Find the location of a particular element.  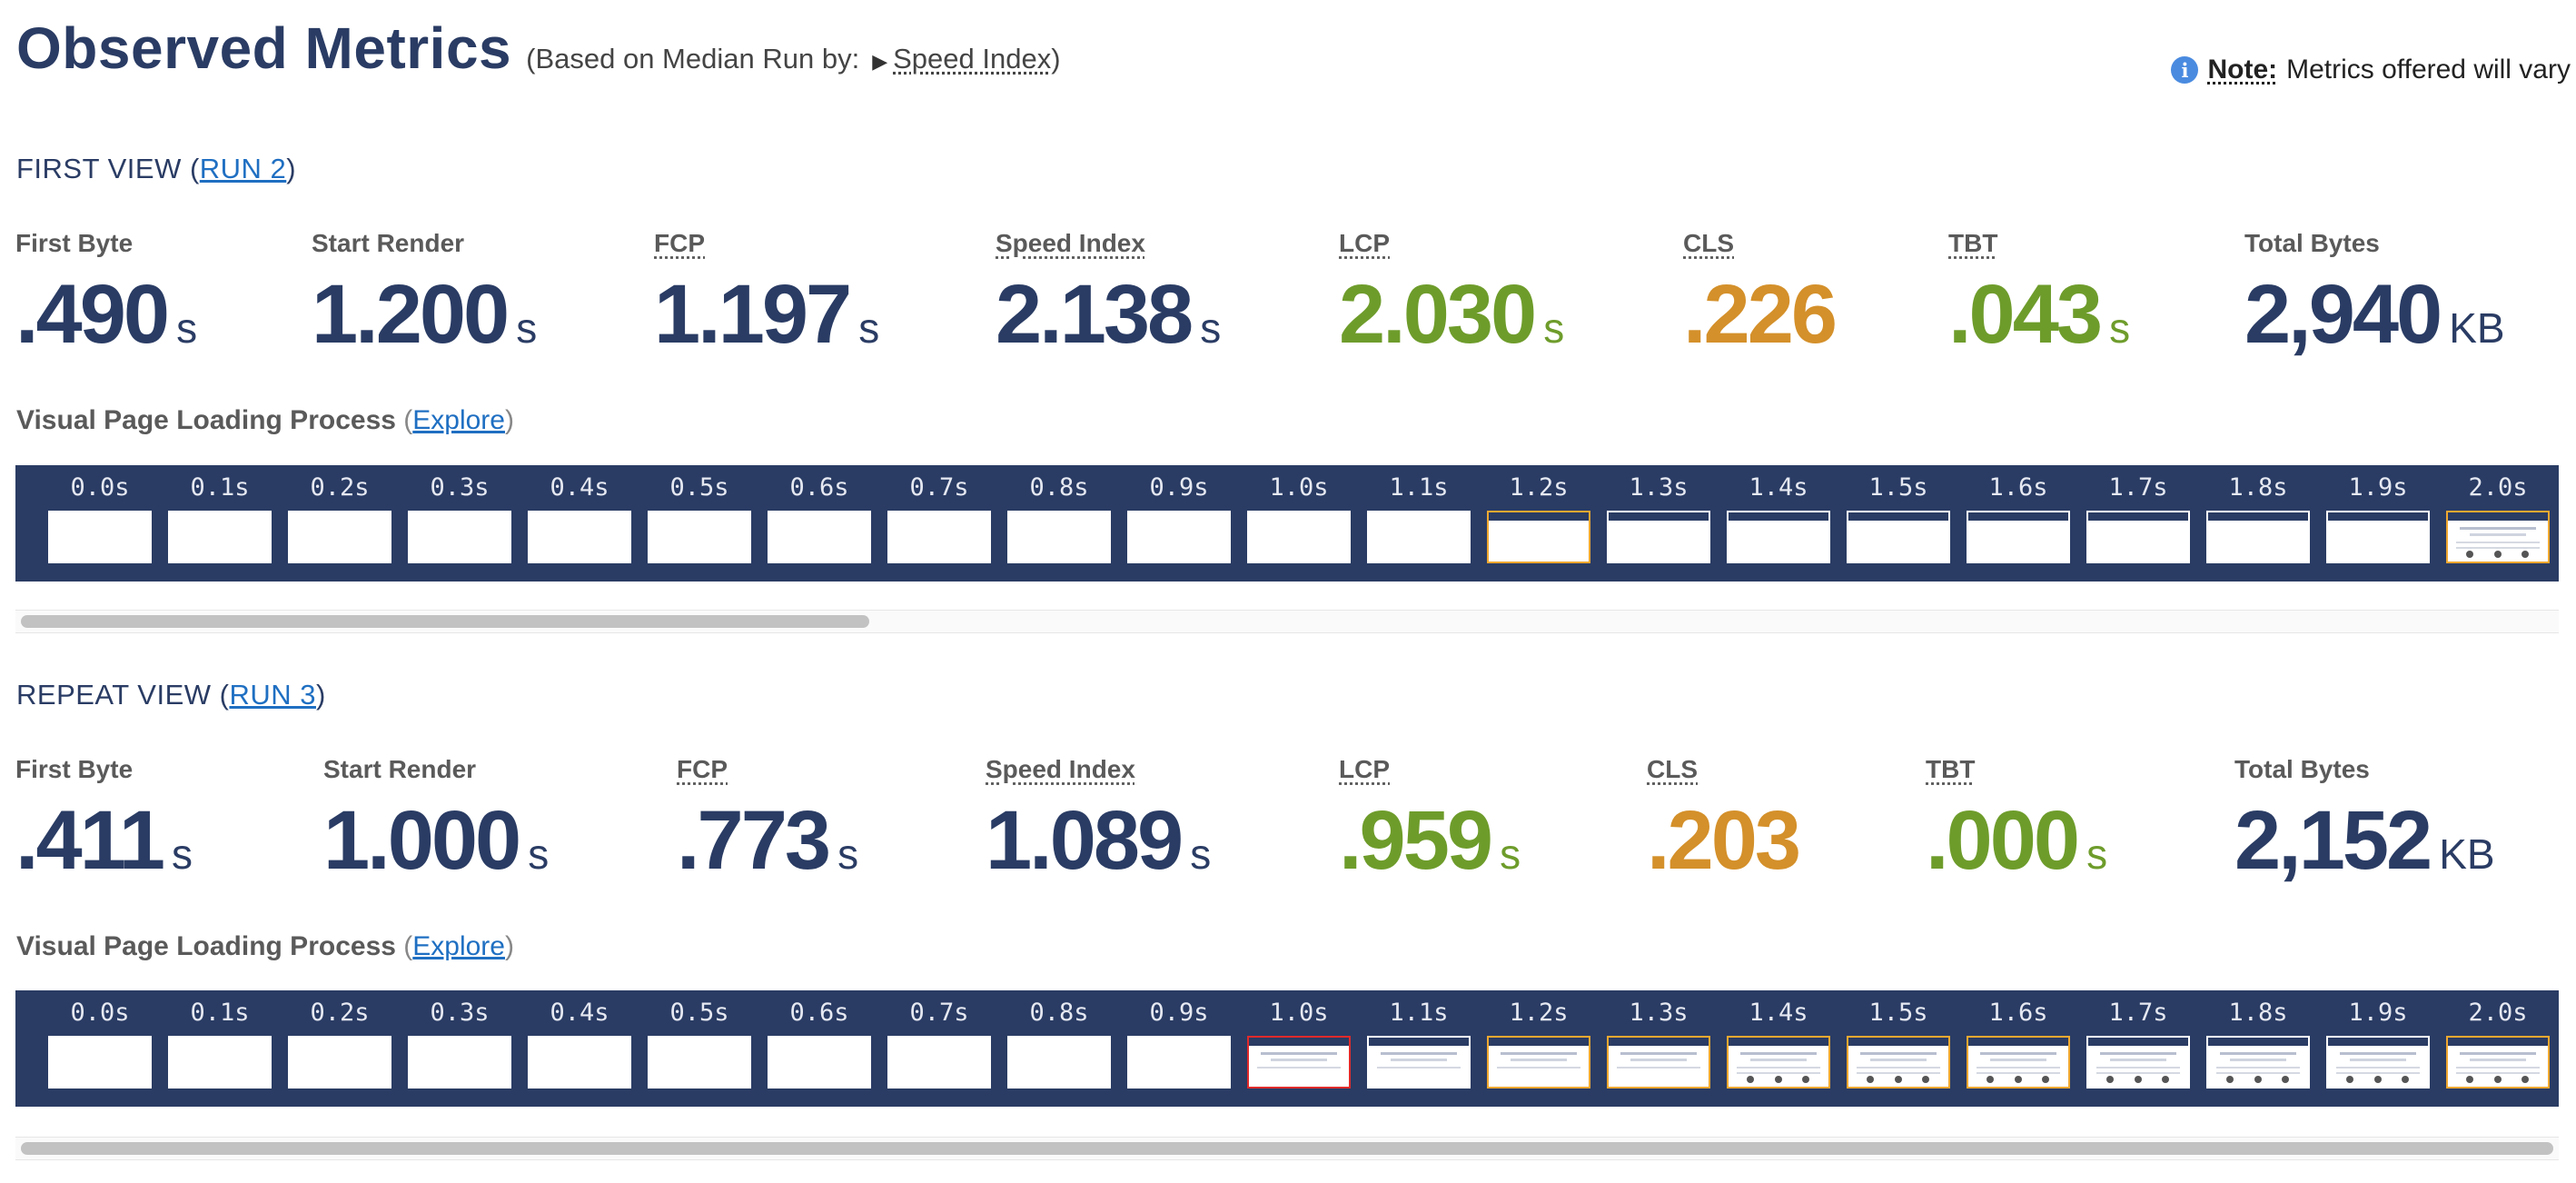

metrics-note: i Note: Metrics offered will vary is located at coordinates (2371, 70).